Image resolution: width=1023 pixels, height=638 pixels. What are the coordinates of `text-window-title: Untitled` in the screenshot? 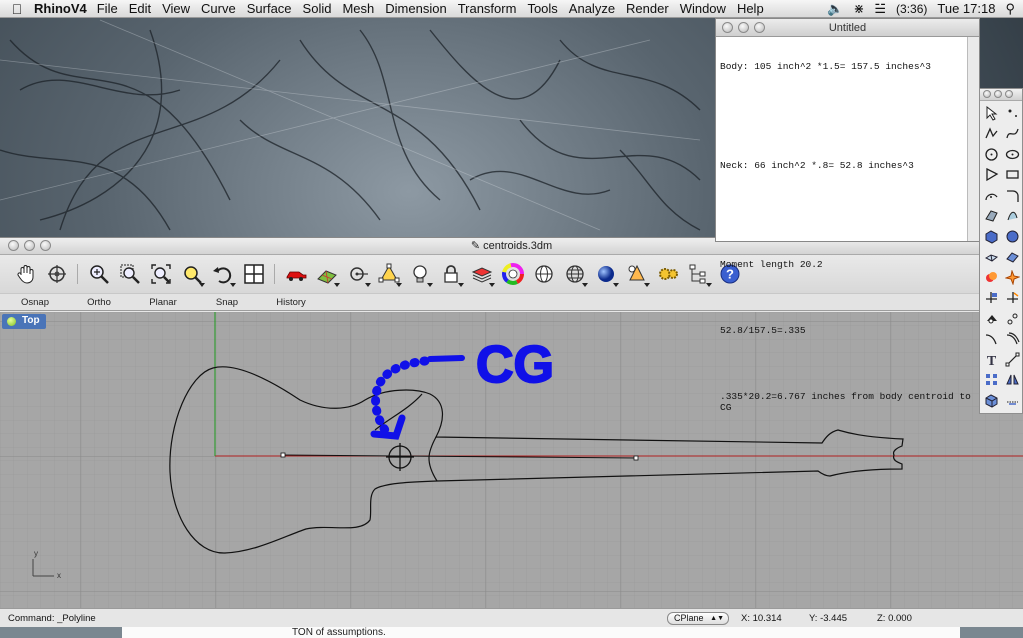 It's located at (847, 28).